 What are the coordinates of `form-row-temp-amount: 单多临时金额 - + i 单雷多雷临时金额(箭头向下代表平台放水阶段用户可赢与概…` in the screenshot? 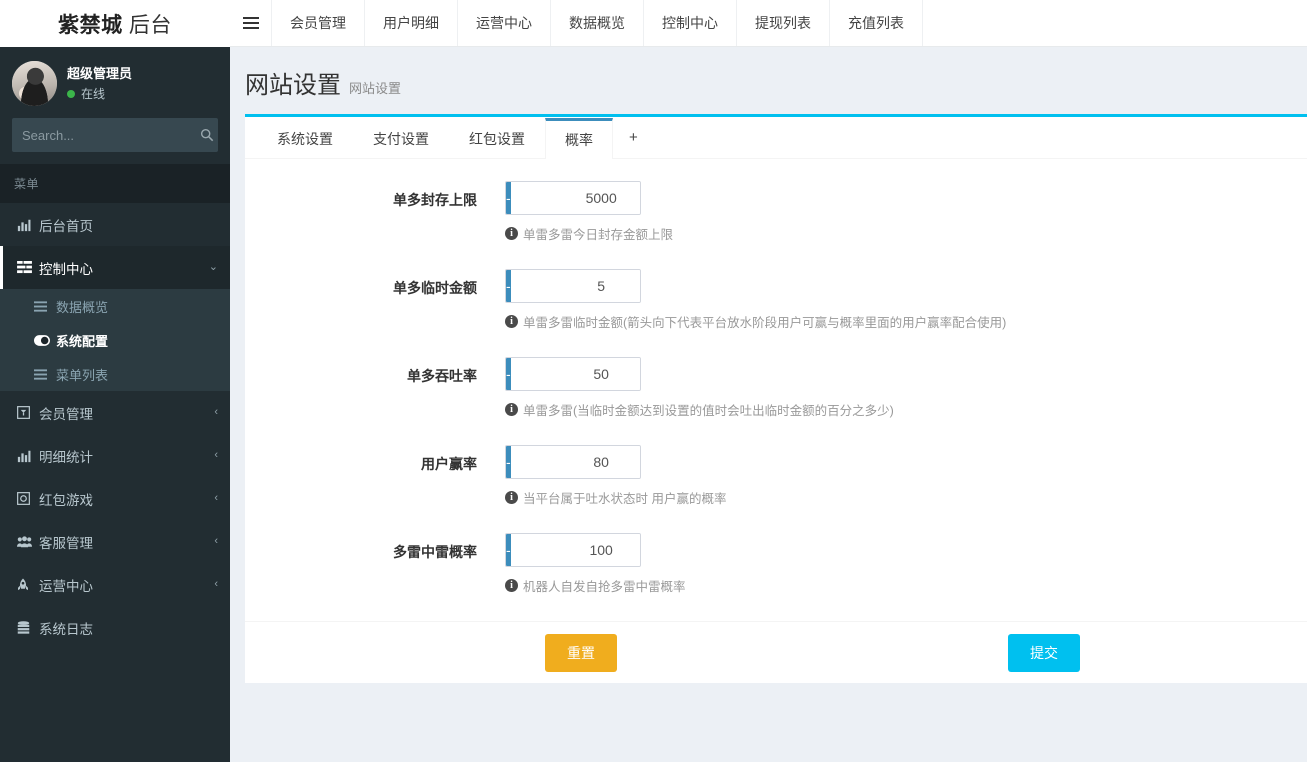 It's located at (776, 300).